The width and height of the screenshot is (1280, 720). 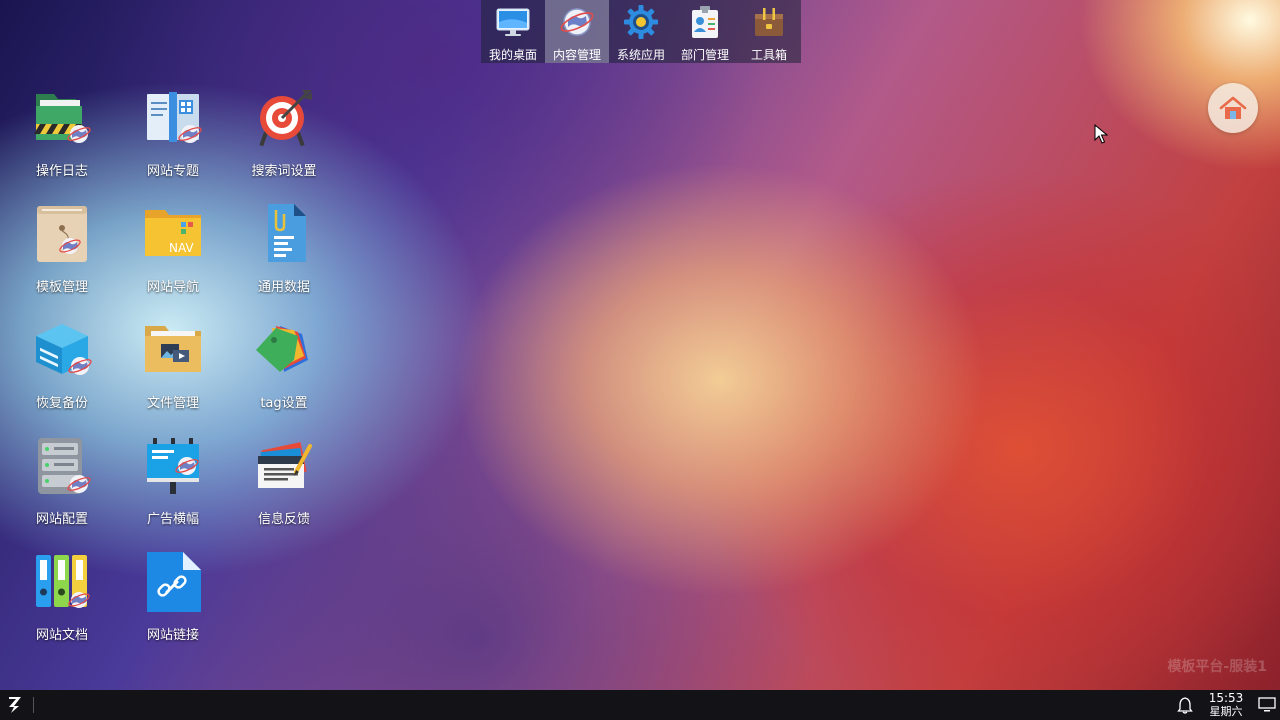 I want to click on desktop-icon-label: 网站专题, so click(x=172, y=171).